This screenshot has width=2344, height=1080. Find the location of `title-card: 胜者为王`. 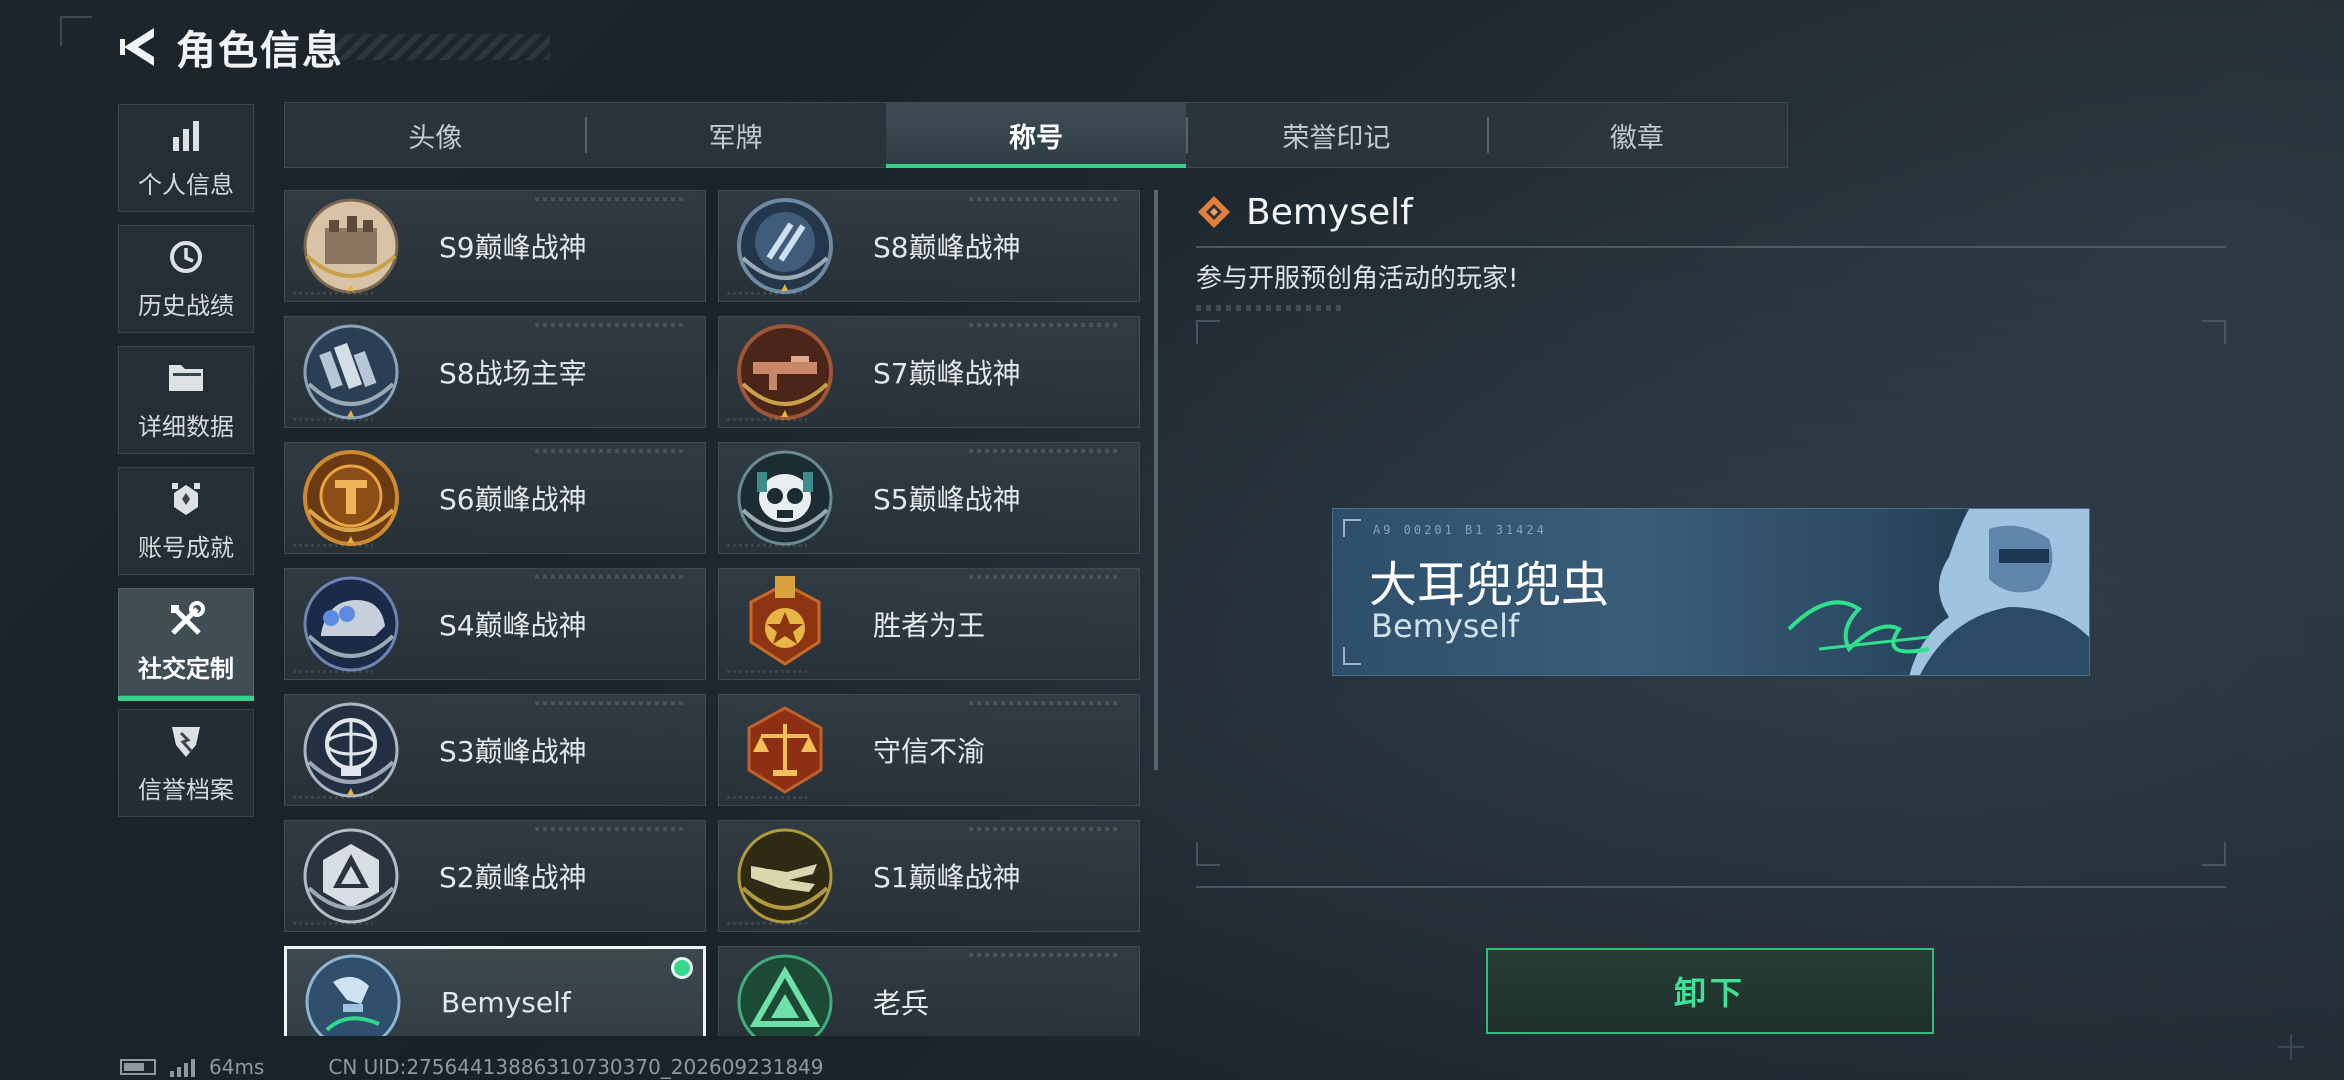

title-card: 胜者为王 is located at coordinates (929, 624).